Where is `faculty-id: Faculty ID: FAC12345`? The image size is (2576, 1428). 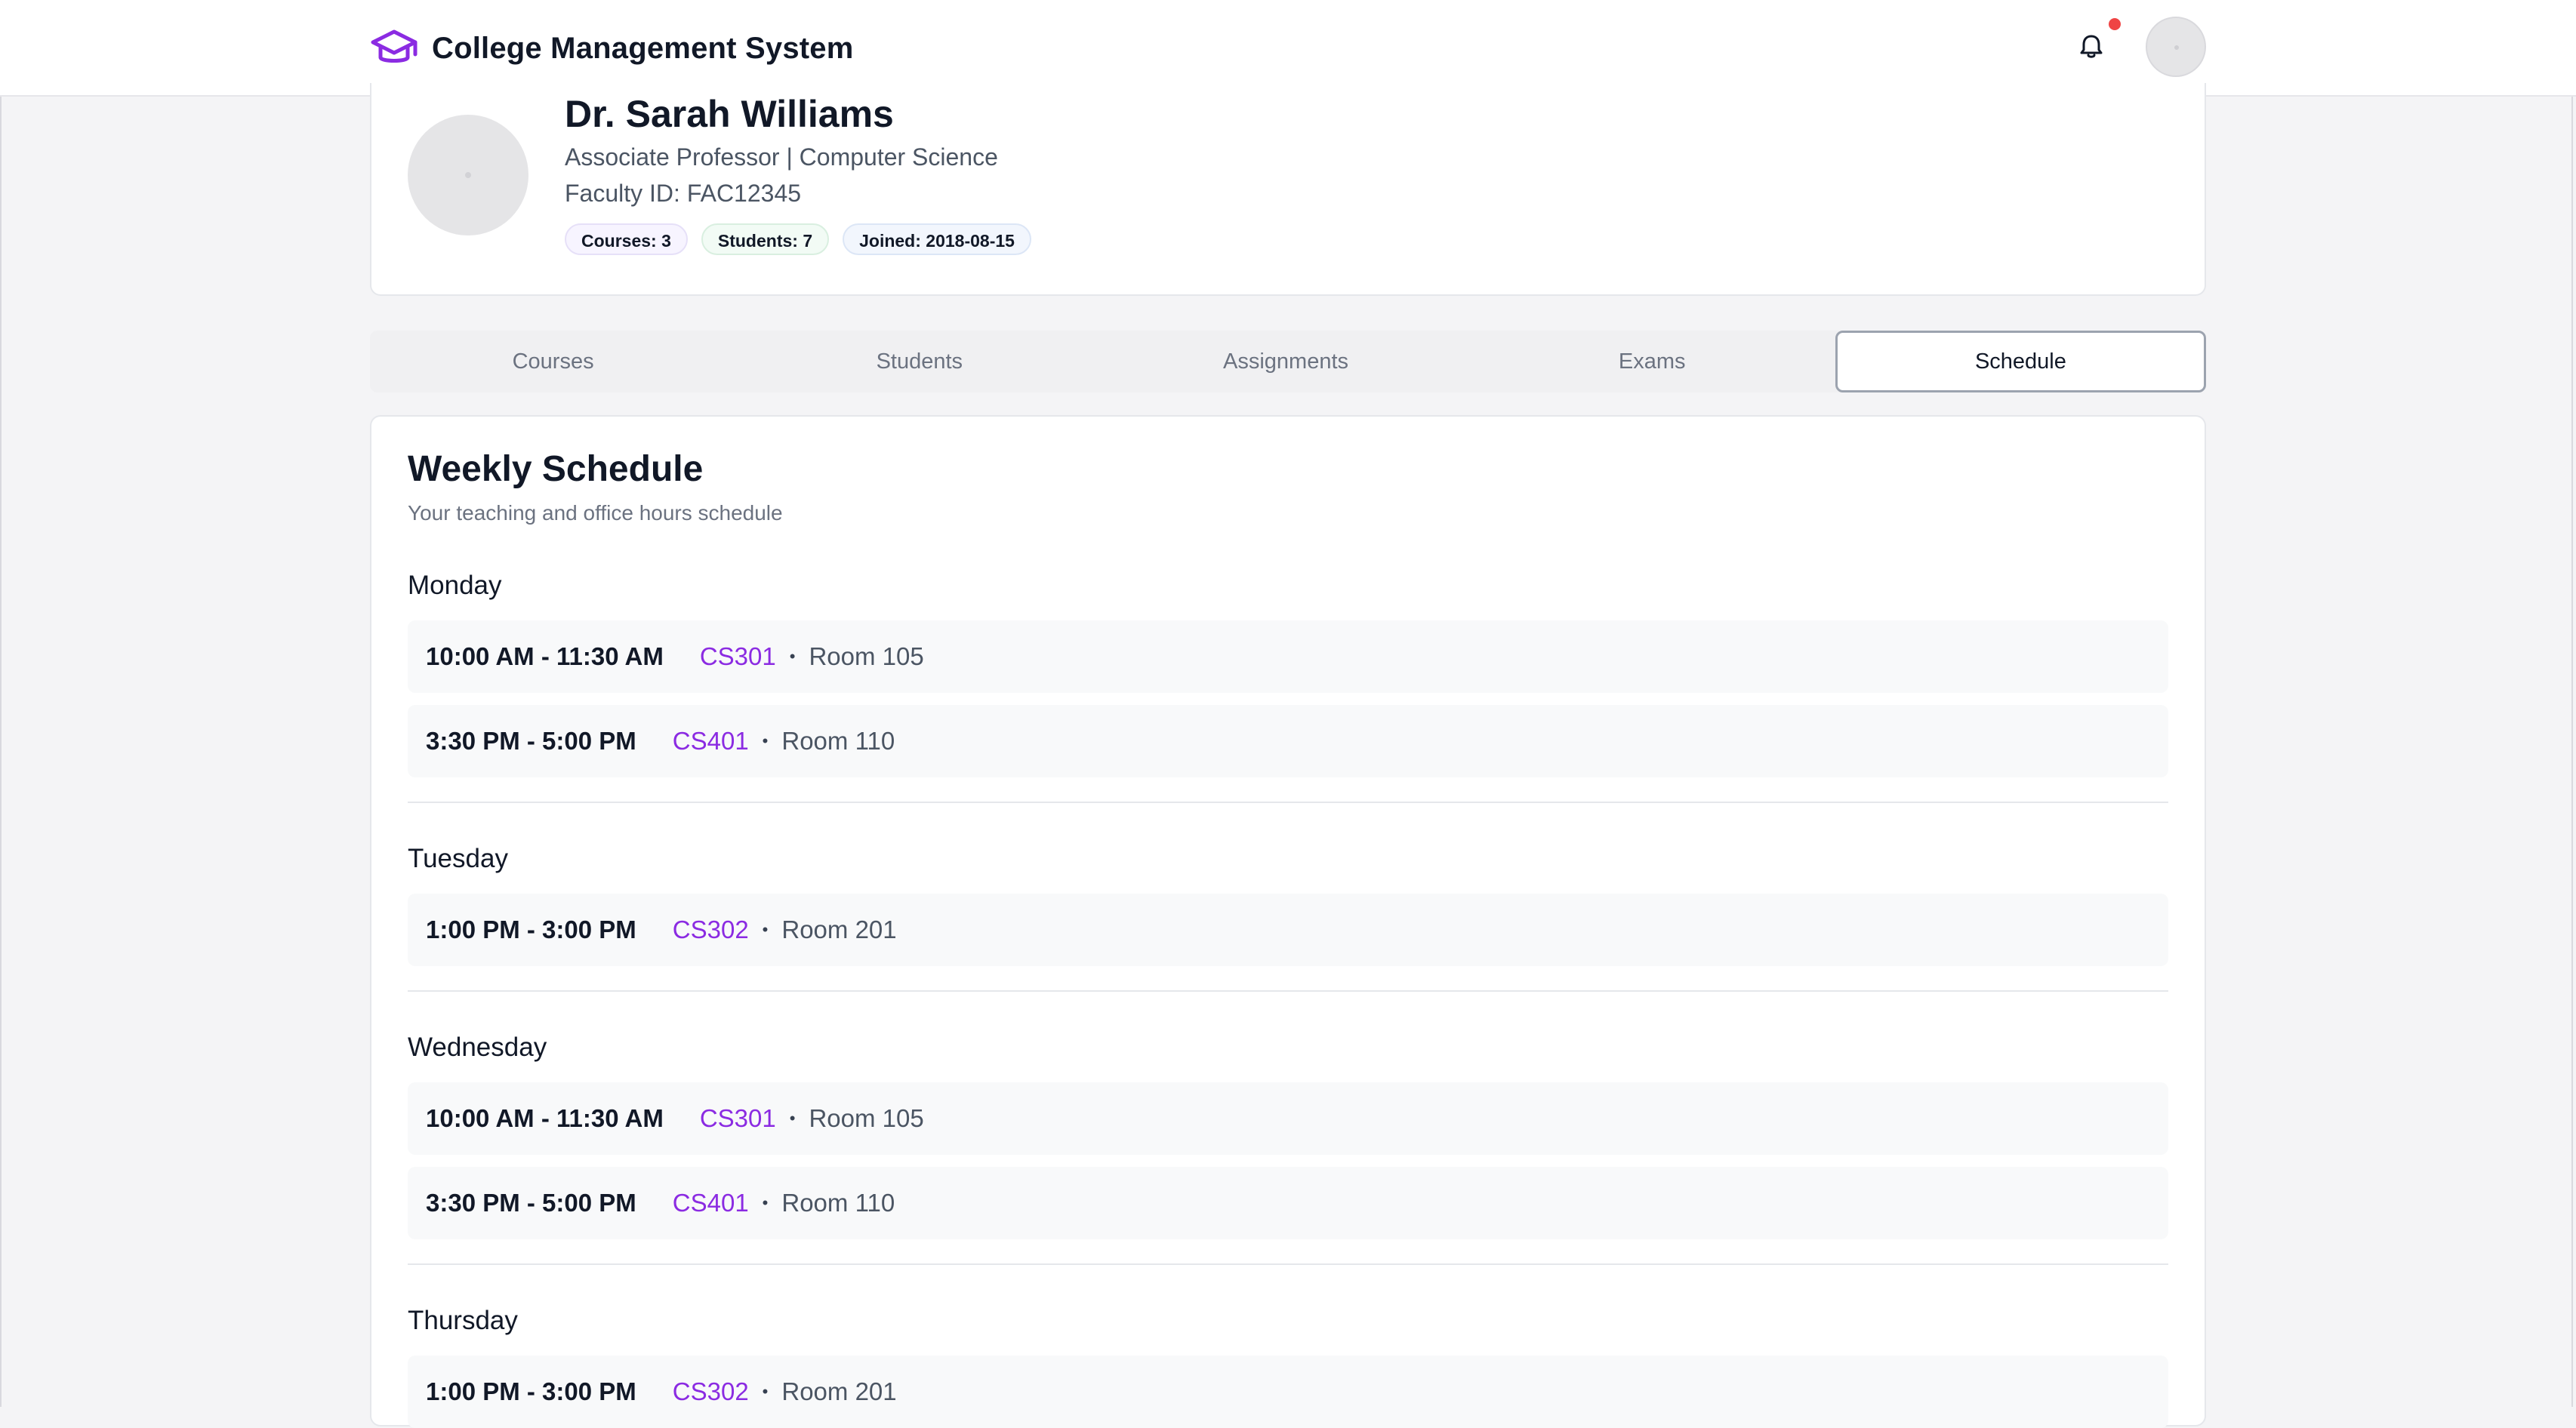 faculty-id: Faculty ID: FAC12345 is located at coordinates (683, 193).